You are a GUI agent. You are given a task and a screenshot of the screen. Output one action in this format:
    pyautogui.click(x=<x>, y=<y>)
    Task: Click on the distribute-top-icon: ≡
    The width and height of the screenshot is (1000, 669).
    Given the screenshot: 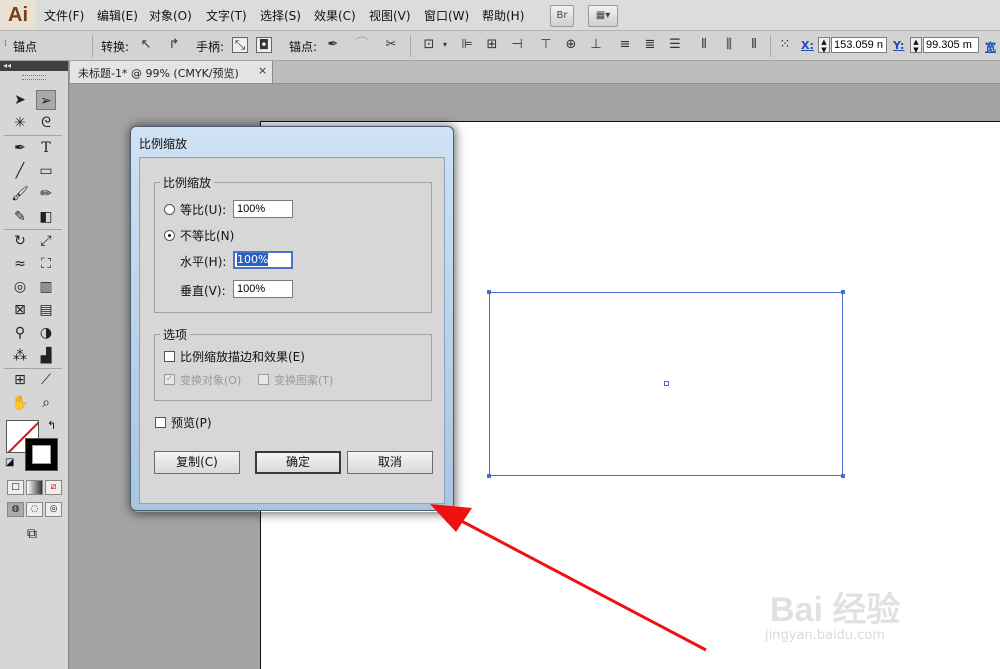 What is the action you would take?
    pyautogui.click(x=625, y=45)
    